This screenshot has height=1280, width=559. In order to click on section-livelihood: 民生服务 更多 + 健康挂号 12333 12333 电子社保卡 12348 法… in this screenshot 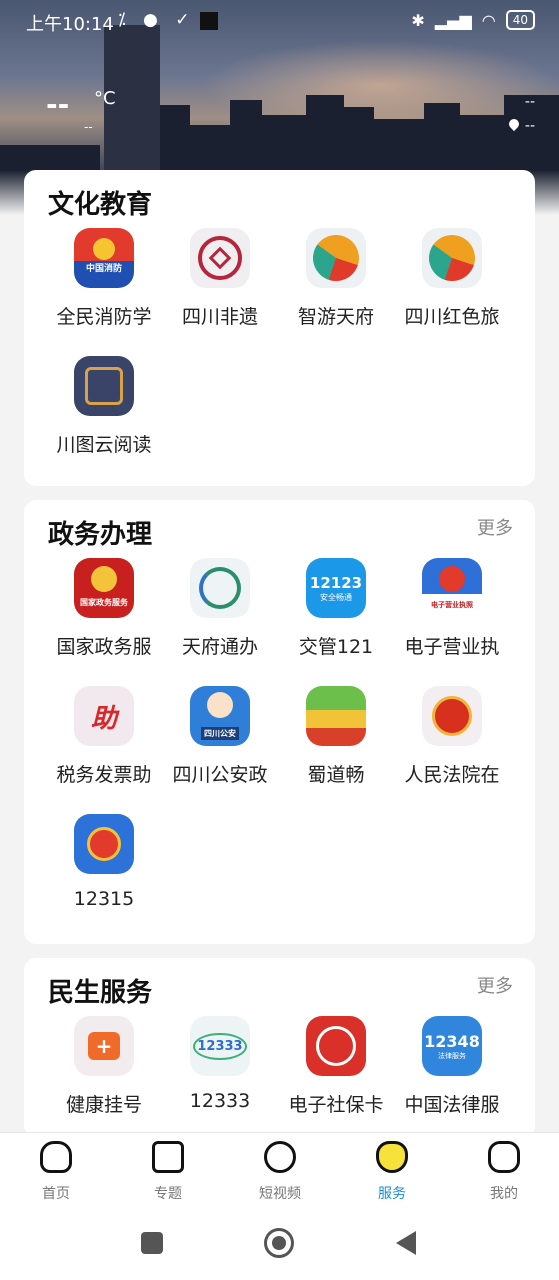, I will do `click(279, 1048)`.